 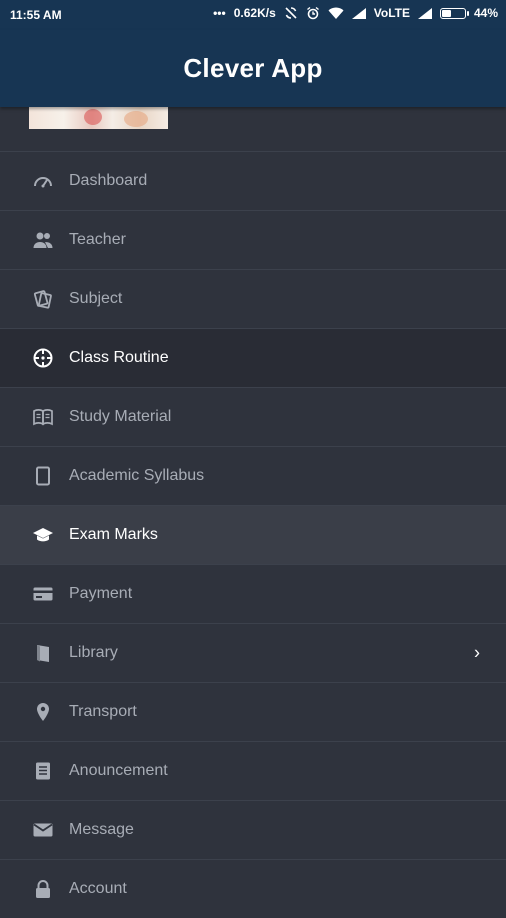 I want to click on signal-icon, so click(x=358, y=13).